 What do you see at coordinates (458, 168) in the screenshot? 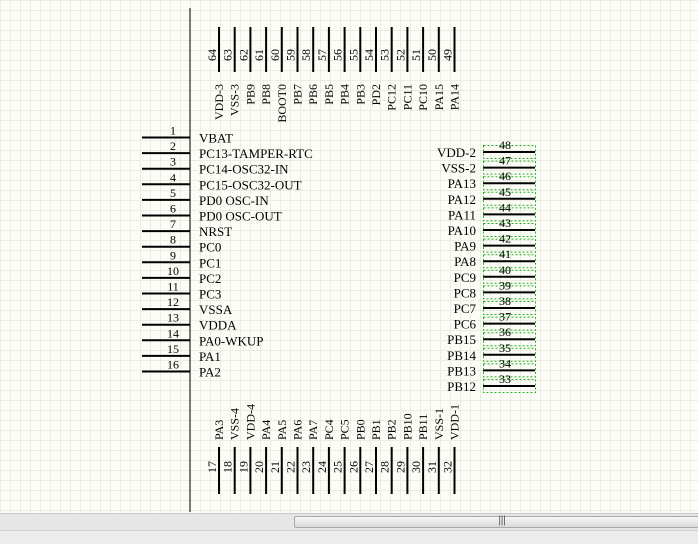
I see `pin-name: VSS-2` at bounding box center [458, 168].